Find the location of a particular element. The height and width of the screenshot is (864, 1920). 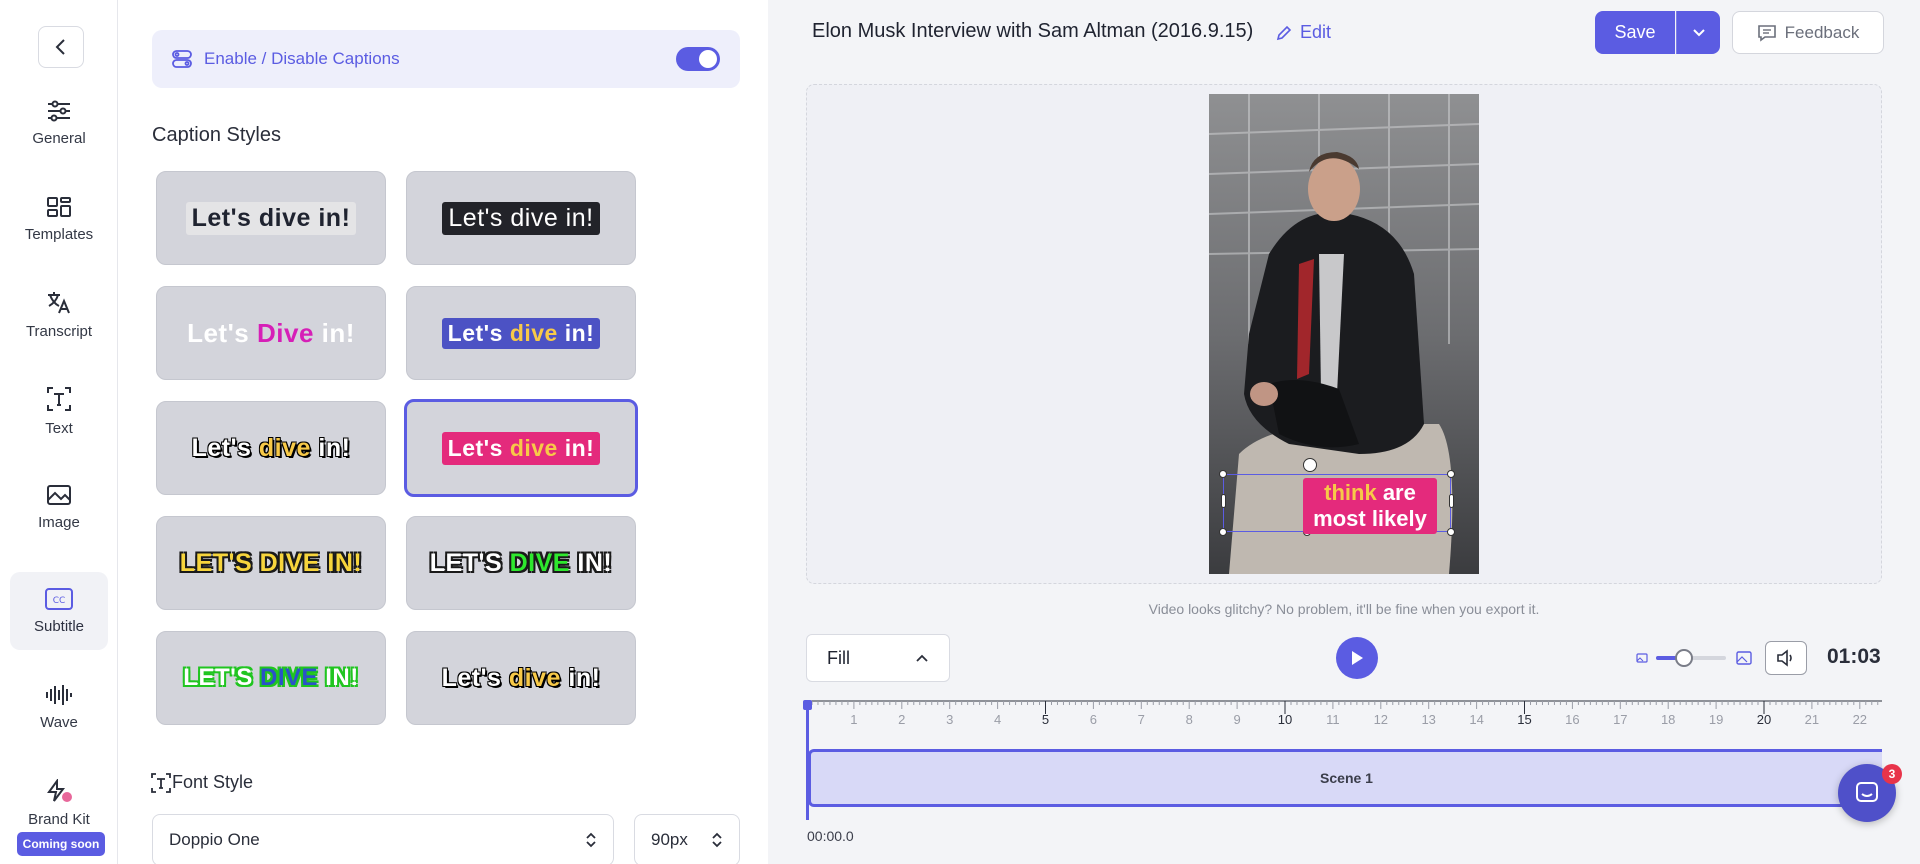

ruler-tick-label: 8 is located at coordinates (1189, 719).